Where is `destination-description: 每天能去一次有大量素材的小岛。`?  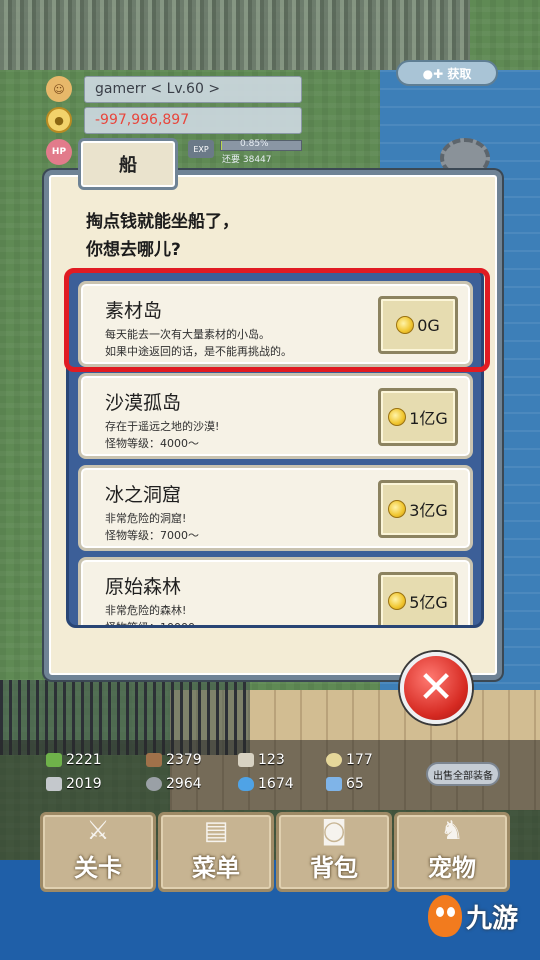
destination-description: 每天能去一次有大量素材的小岛。 is located at coordinates (187, 334).